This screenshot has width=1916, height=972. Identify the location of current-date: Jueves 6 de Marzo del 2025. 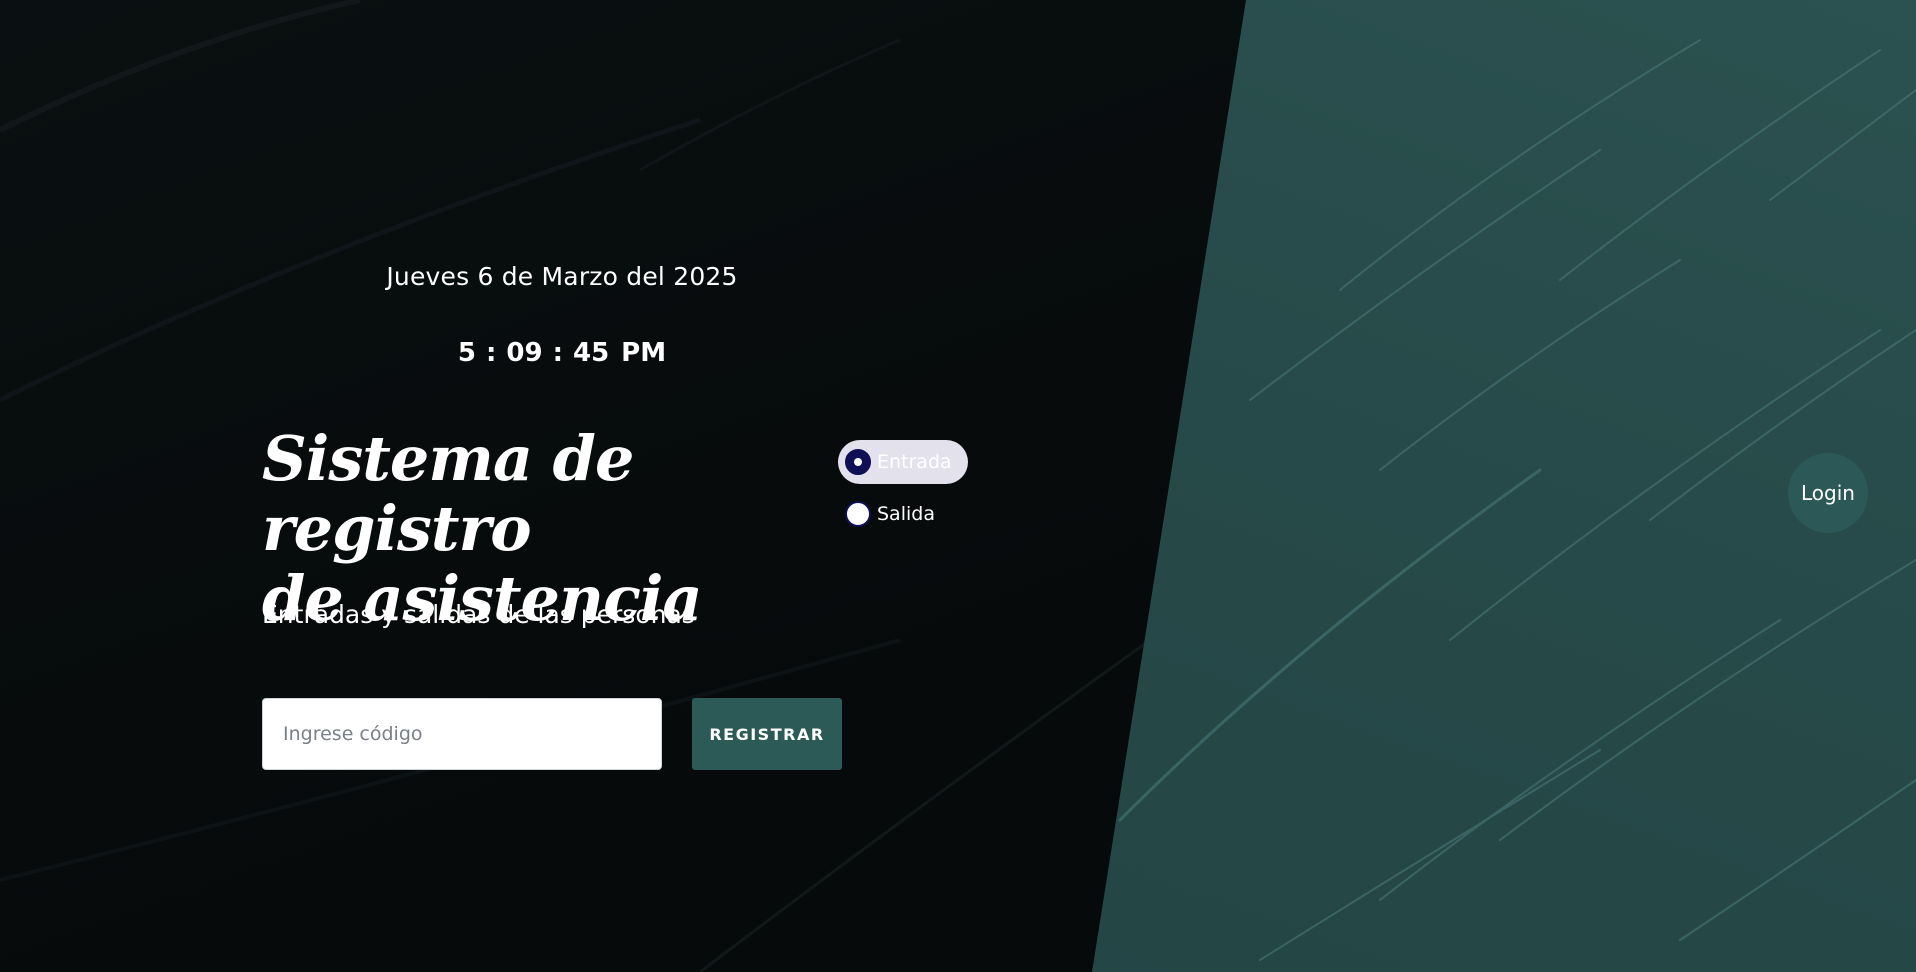
(562, 276).